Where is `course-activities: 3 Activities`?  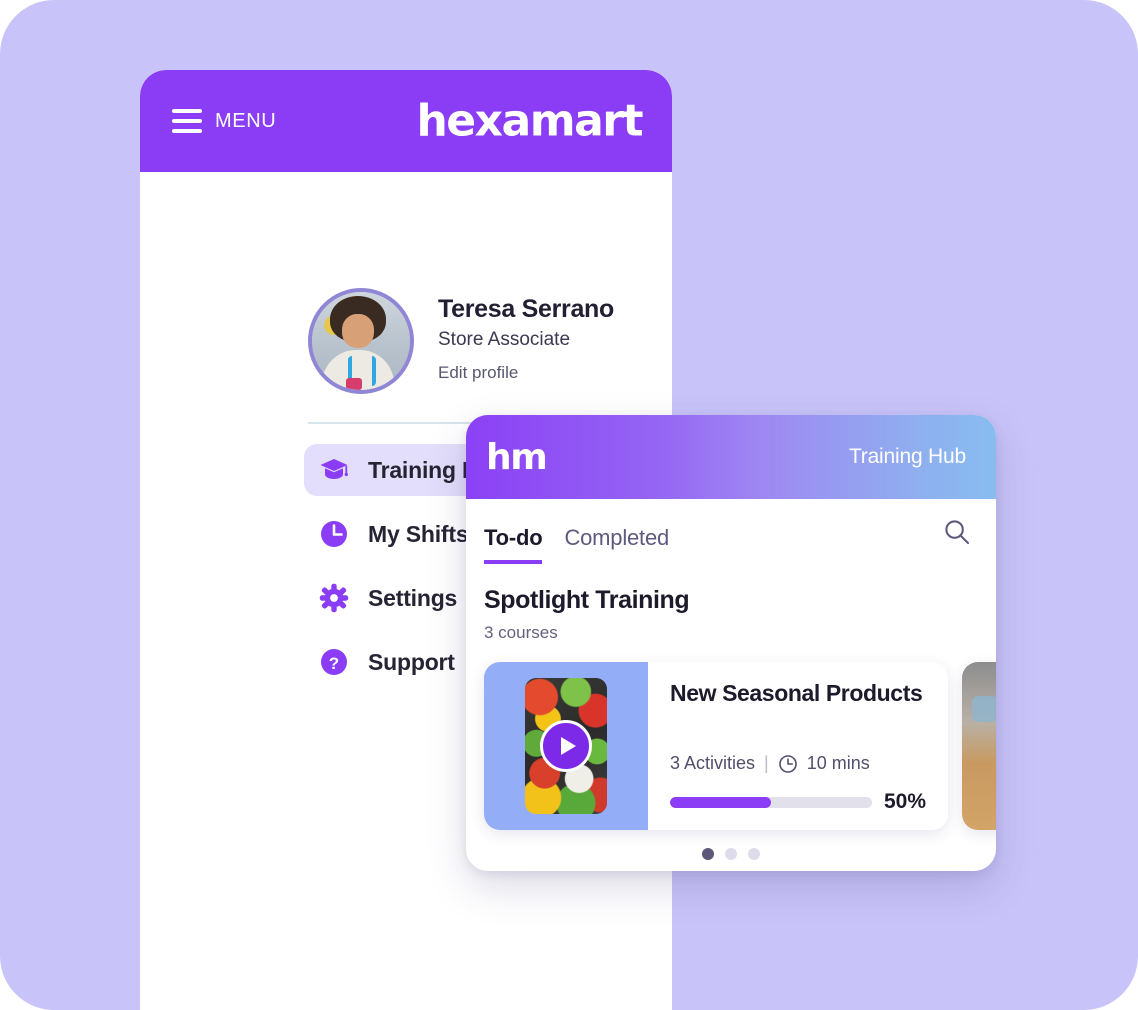
course-activities: 3 Activities is located at coordinates (713, 763).